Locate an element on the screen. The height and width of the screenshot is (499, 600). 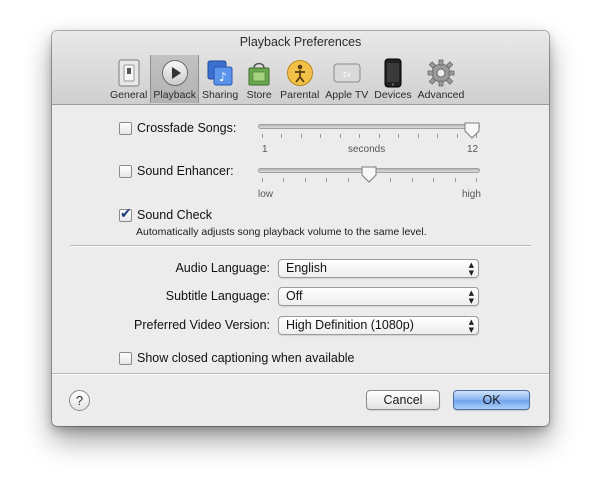
crossfade-checkbox is located at coordinates (125, 128).